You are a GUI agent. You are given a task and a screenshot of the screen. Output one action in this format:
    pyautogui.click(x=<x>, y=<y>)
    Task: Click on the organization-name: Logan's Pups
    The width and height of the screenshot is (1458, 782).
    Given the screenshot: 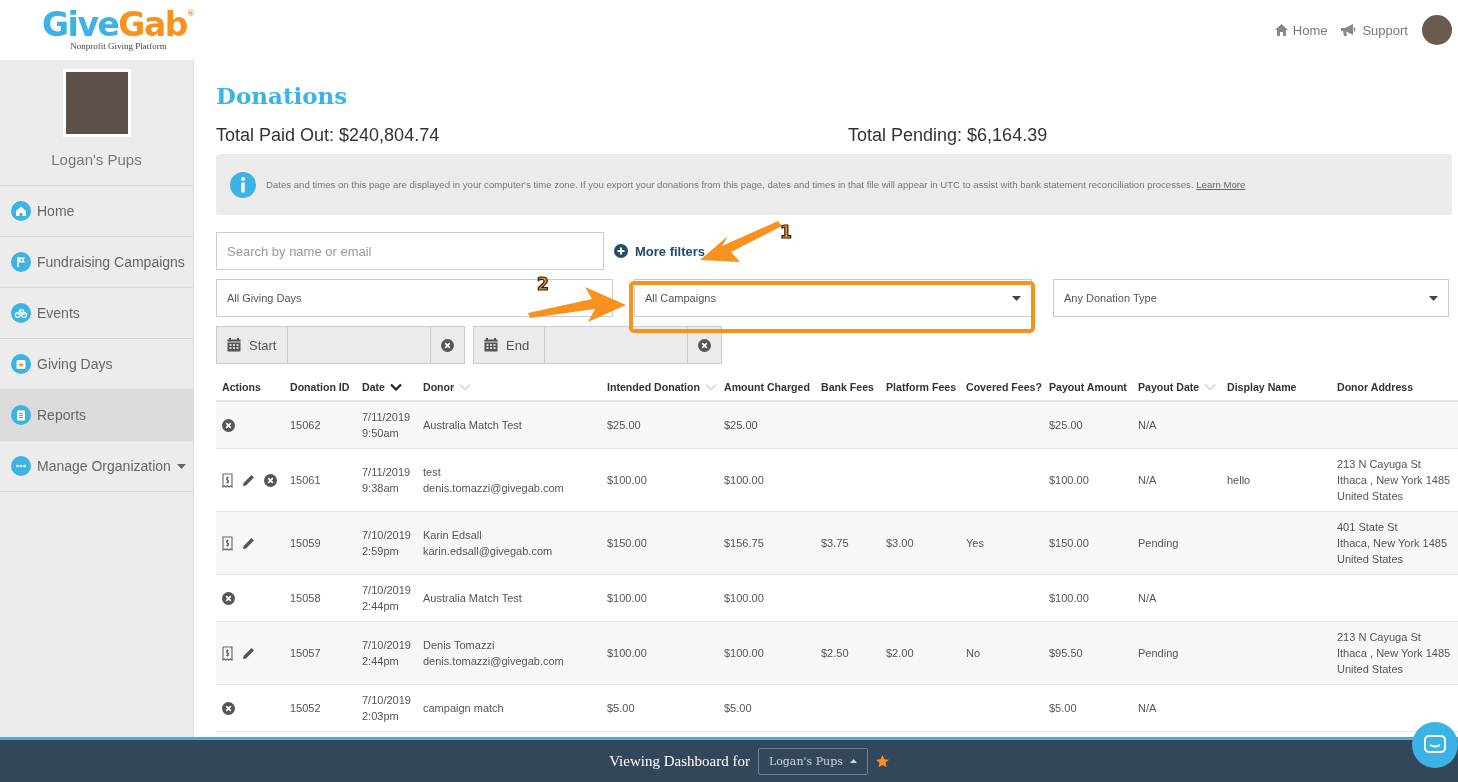 What is the action you would take?
    pyautogui.click(x=96, y=159)
    